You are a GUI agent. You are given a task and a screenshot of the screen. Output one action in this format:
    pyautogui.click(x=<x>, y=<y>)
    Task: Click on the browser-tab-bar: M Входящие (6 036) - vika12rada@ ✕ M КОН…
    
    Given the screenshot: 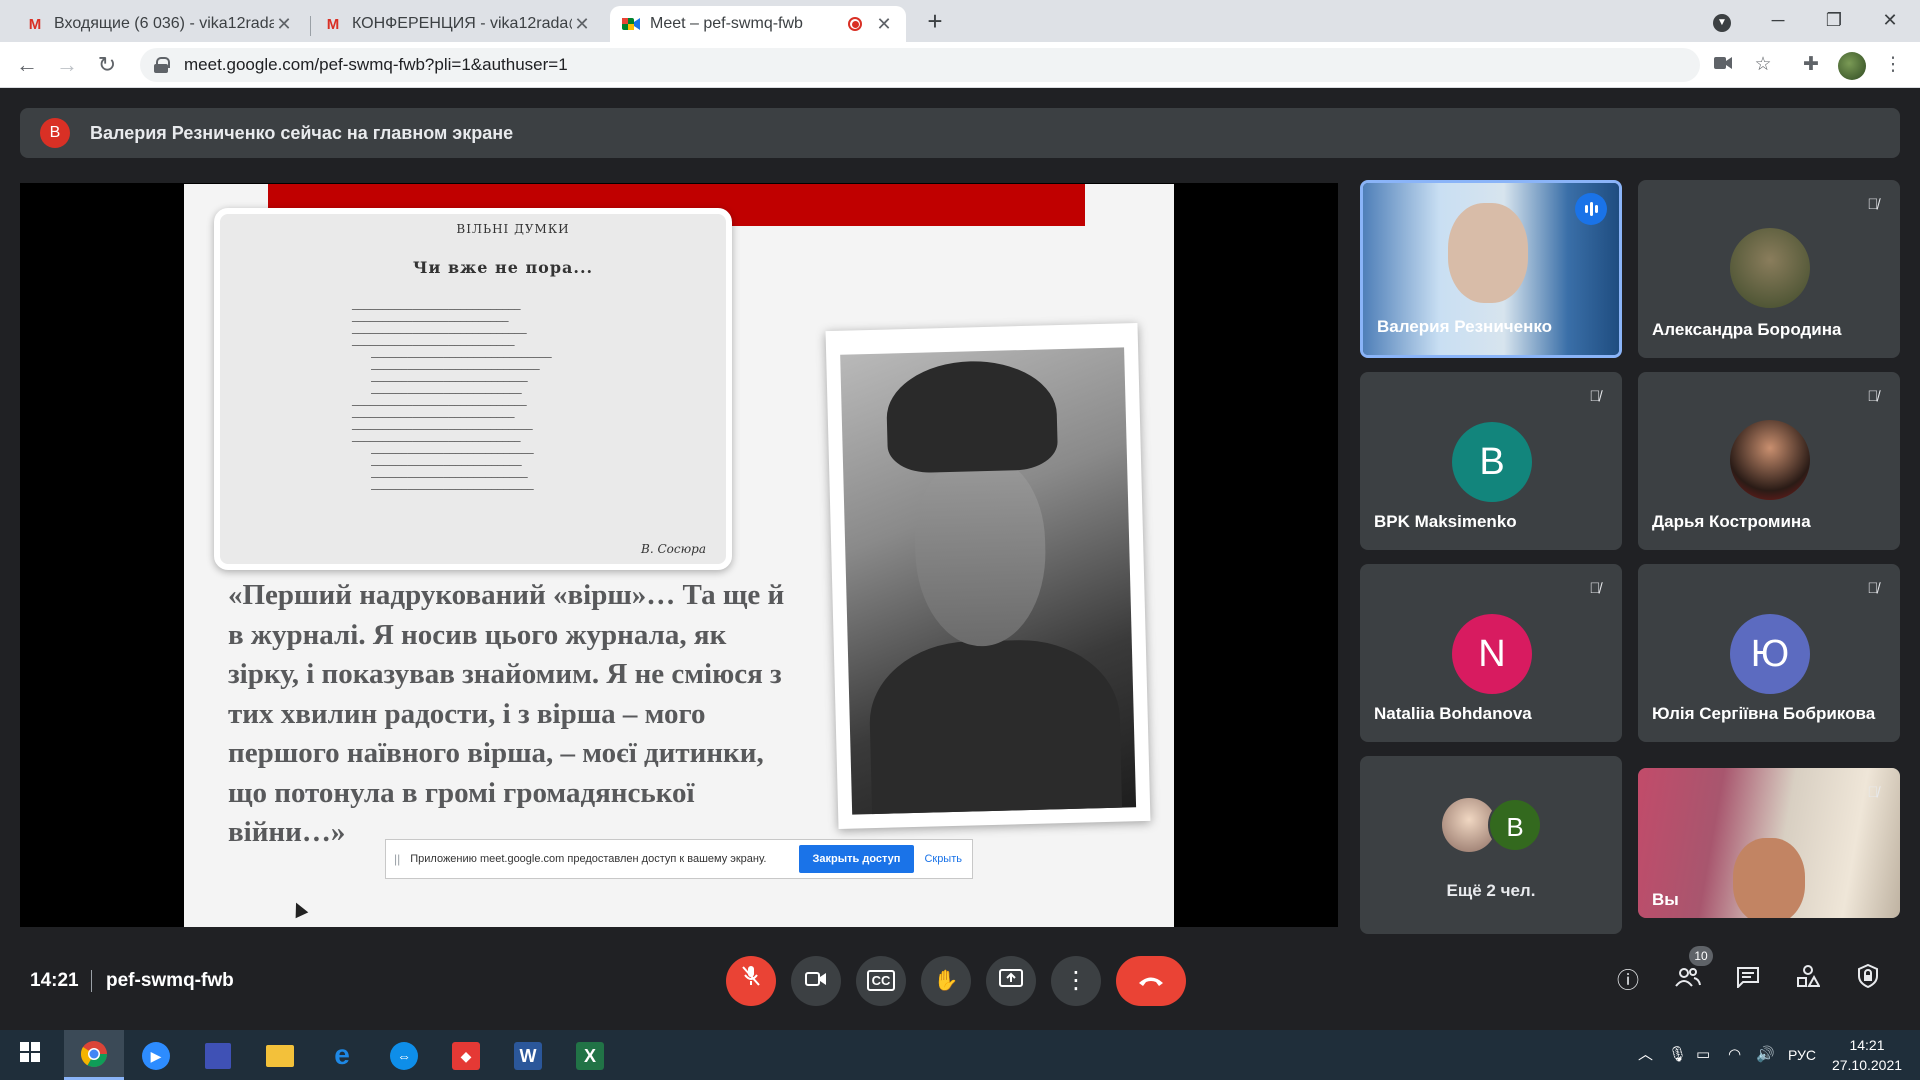 What is the action you would take?
    pyautogui.click(x=960, y=21)
    